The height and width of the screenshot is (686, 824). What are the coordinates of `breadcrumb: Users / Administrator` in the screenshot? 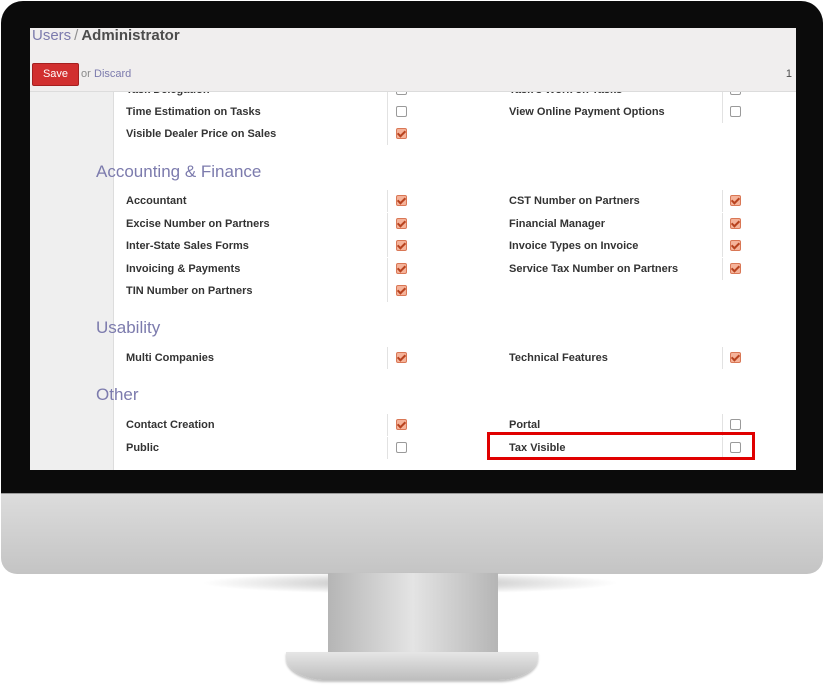 It's located at (106, 36).